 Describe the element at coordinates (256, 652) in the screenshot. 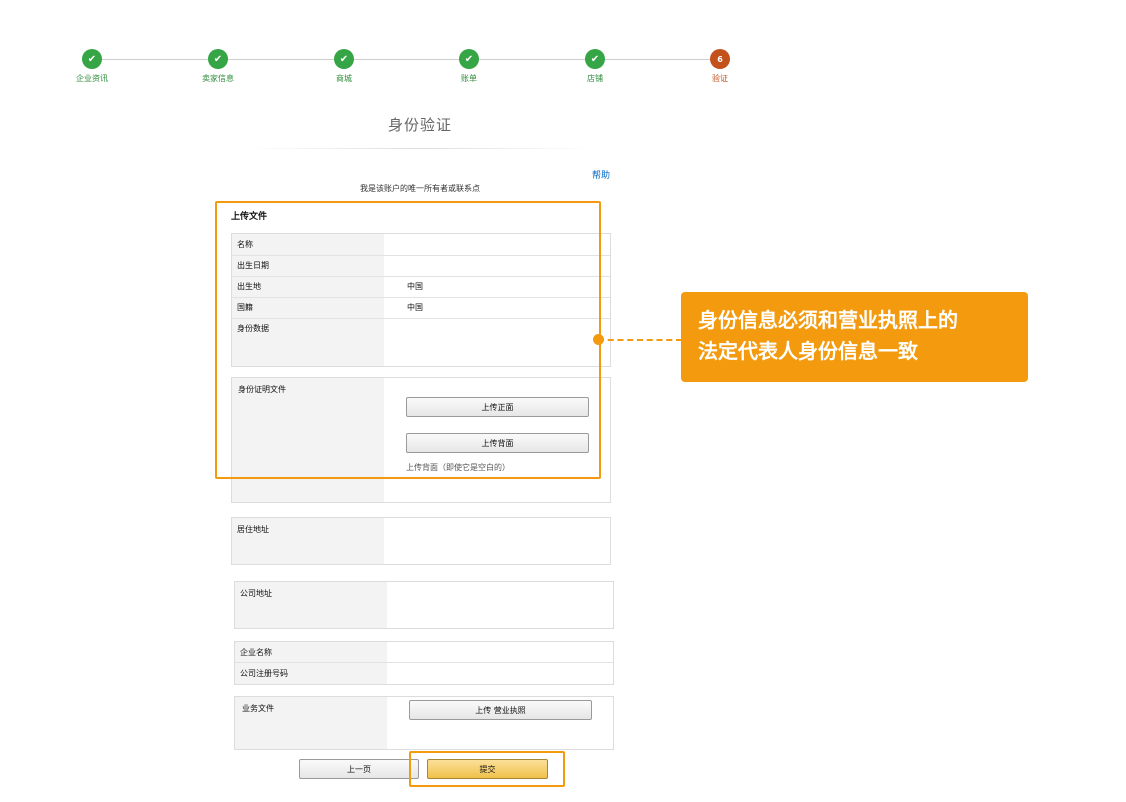

I see `company-name-label: 企业名称` at that location.